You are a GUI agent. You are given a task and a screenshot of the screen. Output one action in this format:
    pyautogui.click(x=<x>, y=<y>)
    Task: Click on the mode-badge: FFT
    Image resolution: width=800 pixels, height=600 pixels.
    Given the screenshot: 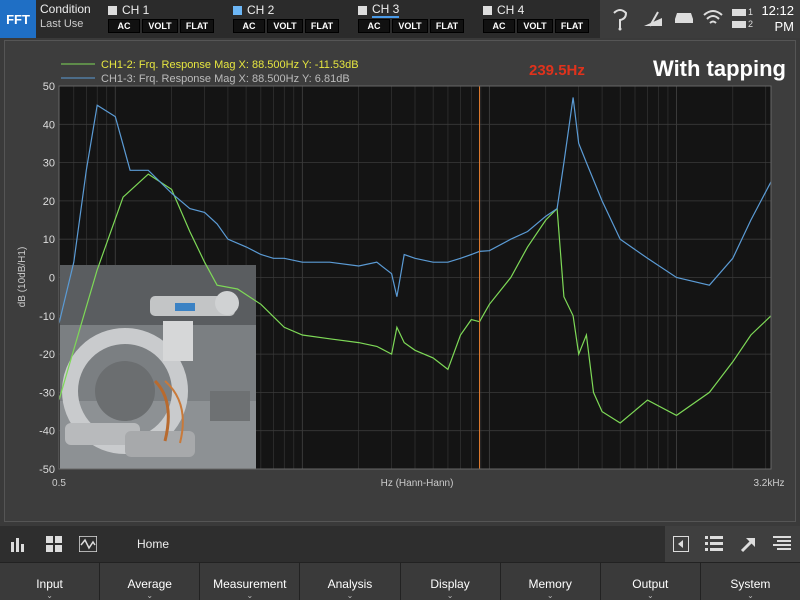 What is the action you would take?
    pyautogui.click(x=18, y=19)
    